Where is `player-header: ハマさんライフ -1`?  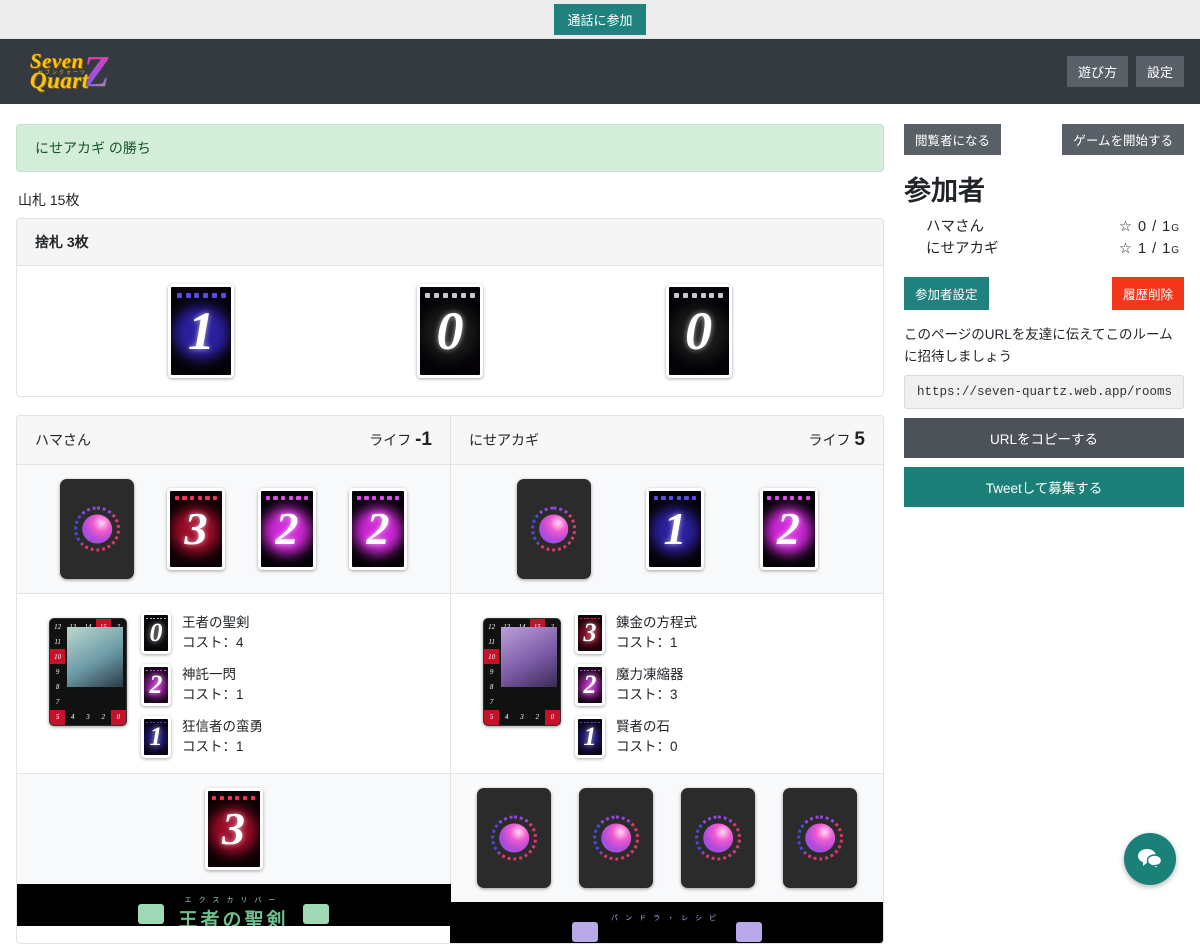
player-header: ハマさんライフ -1 is located at coordinates (233, 440).